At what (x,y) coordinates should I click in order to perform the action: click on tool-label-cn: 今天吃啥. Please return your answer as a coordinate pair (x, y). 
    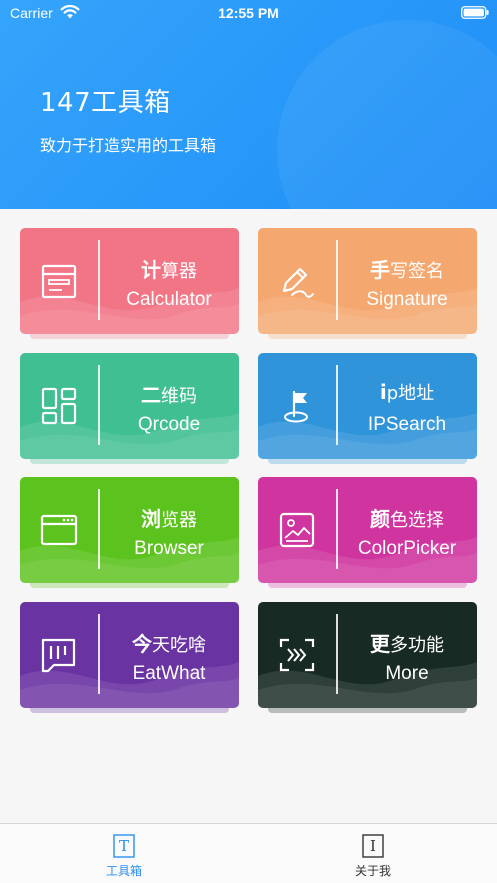
    Looking at the image, I should click on (169, 644).